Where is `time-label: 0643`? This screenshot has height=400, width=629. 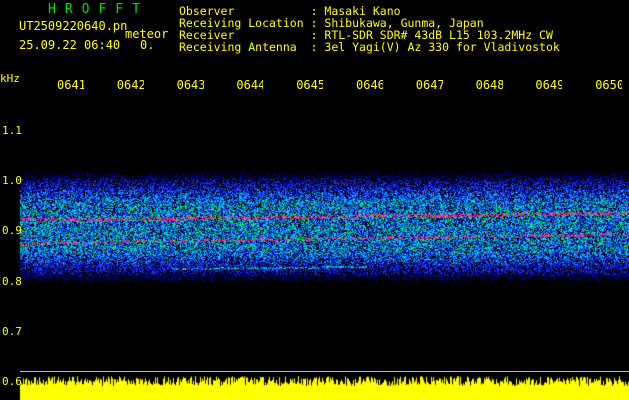 time-label: 0643 is located at coordinates (190, 85).